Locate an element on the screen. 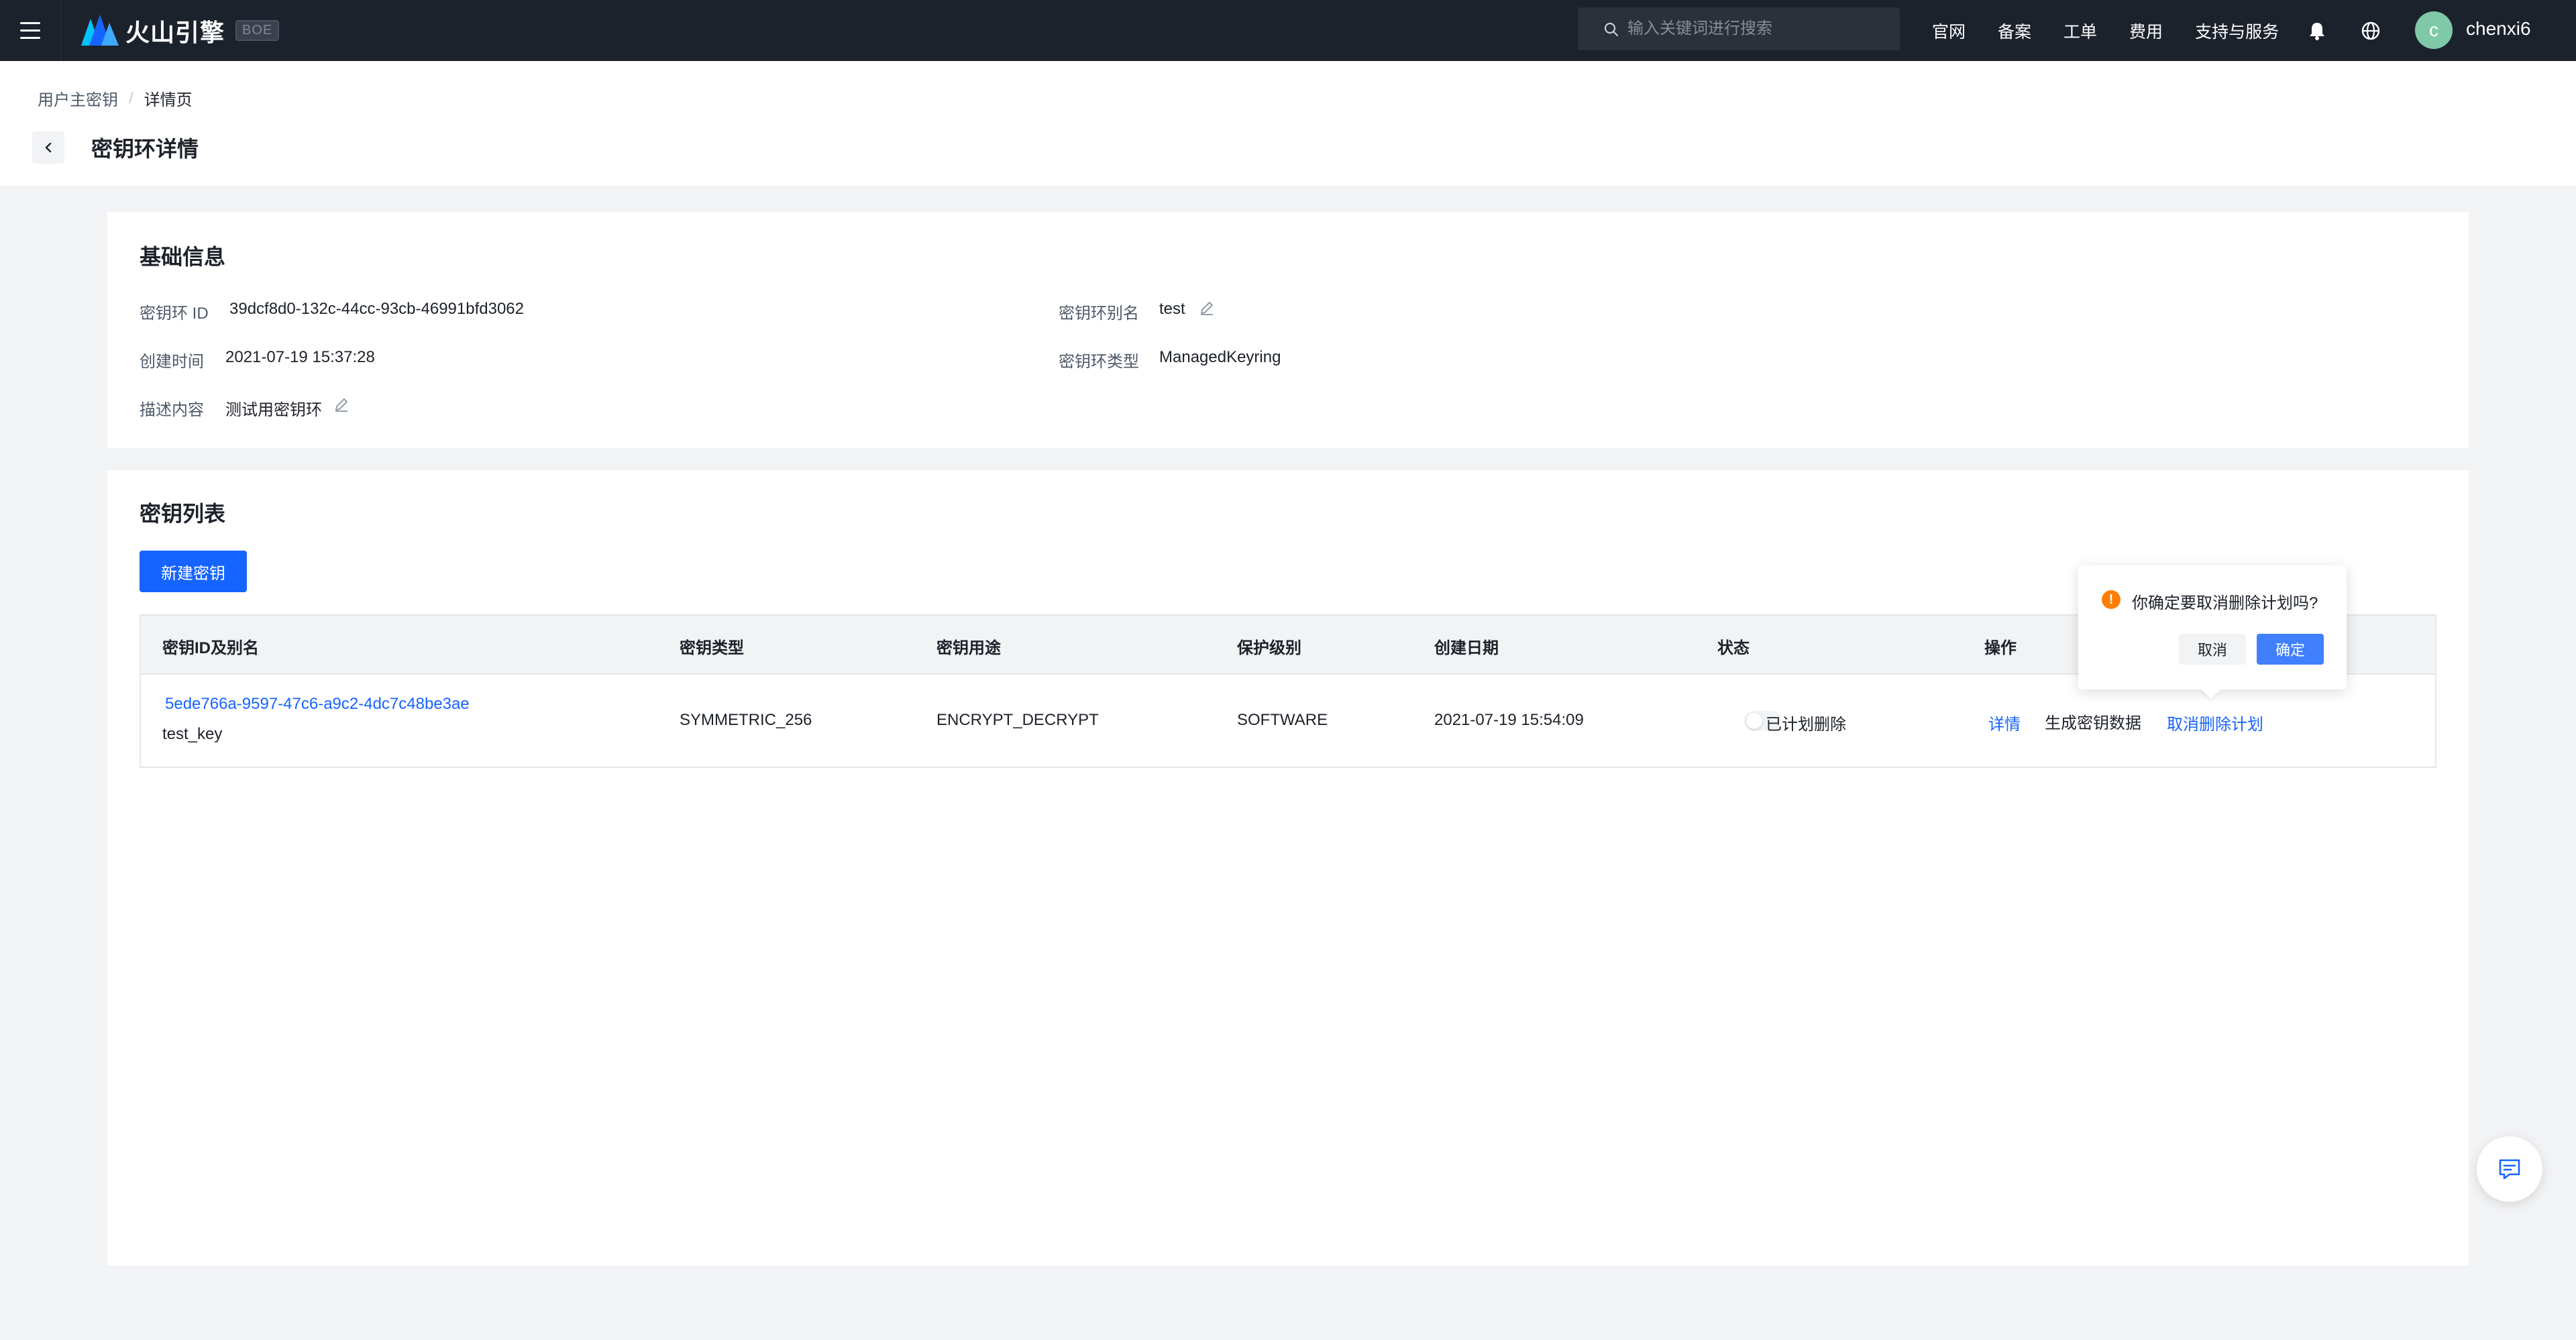  brand: 火山引擎 BOE is located at coordinates (180, 30).